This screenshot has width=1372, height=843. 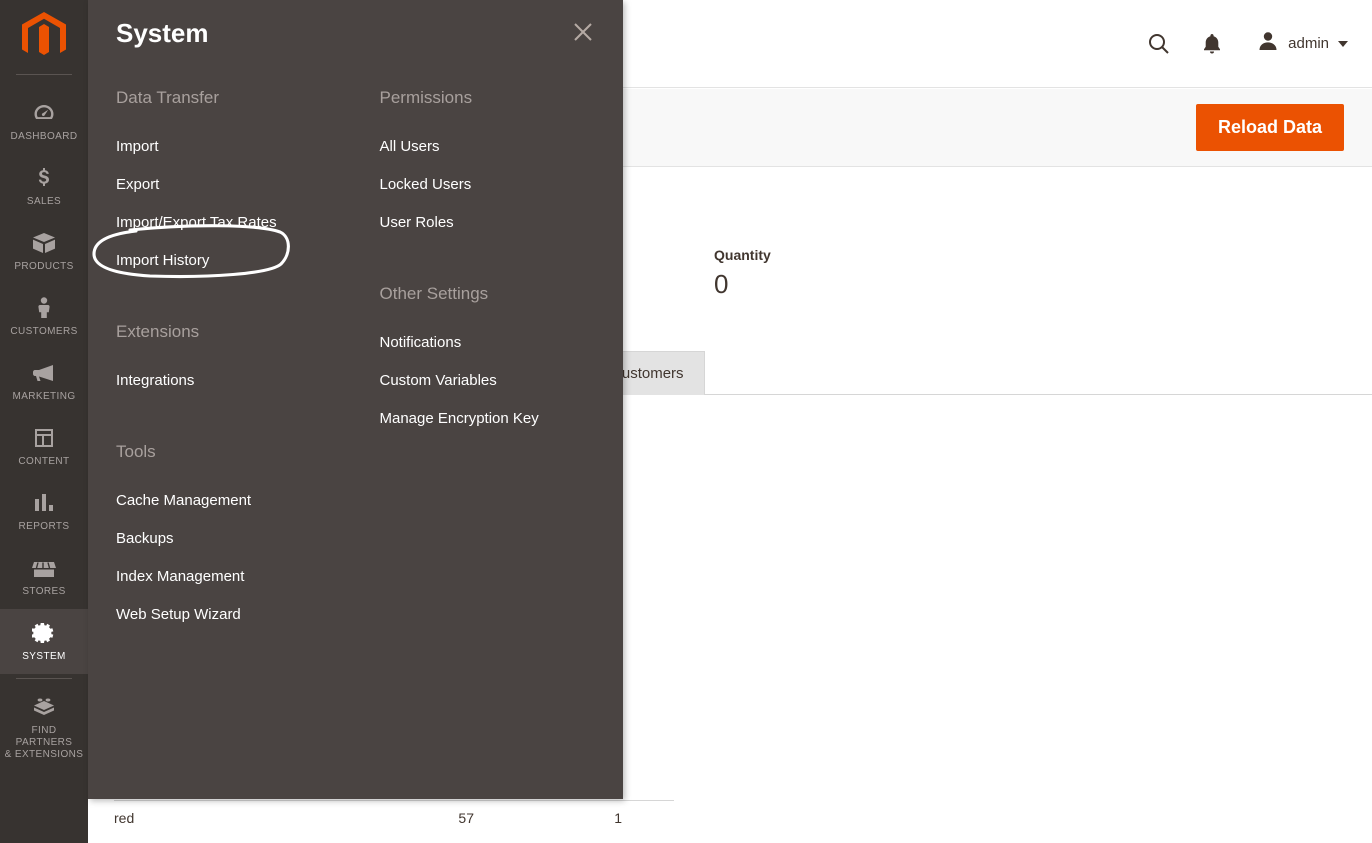 I want to click on username-label: admin, so click(x=1308, y=43).